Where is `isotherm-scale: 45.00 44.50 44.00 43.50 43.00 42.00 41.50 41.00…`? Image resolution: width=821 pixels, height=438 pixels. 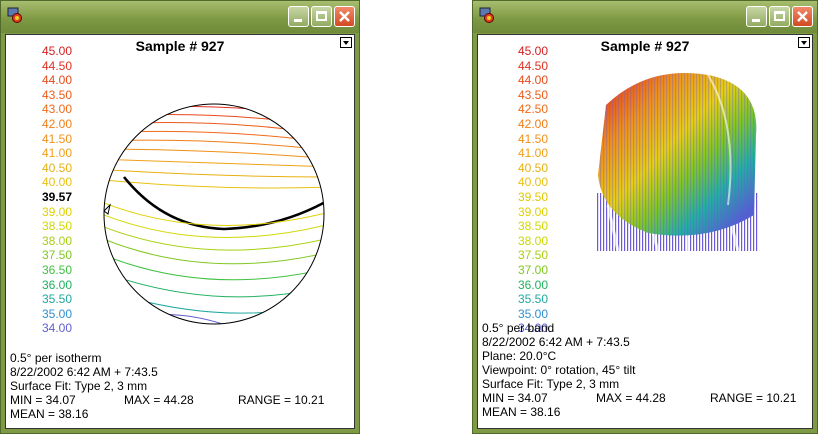
isotherm-scale: 45.00 44.50 44.00 43.50 43.00 42.00 41.50 41.00… is located at coordinates (50, 190).